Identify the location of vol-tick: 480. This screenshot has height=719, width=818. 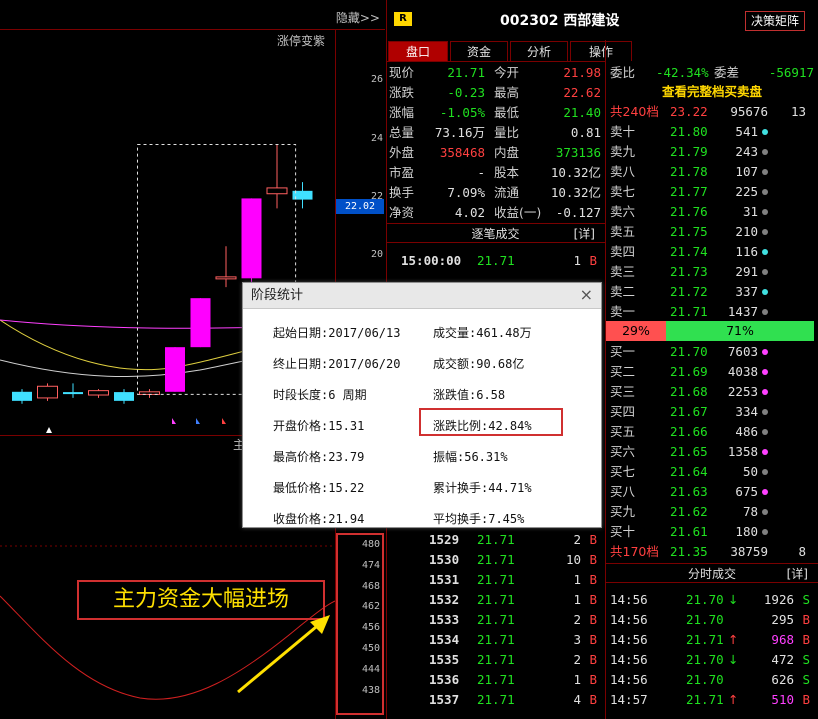
(371, 544).